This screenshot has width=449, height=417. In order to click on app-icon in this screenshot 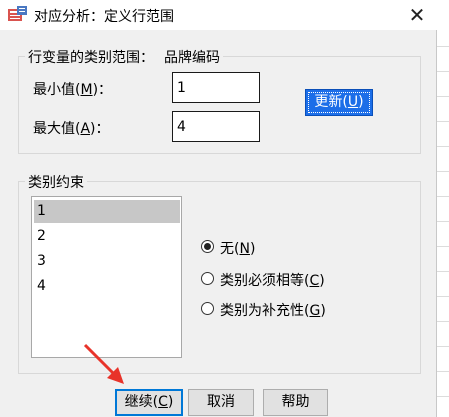, I will do `click(17, 13)`.